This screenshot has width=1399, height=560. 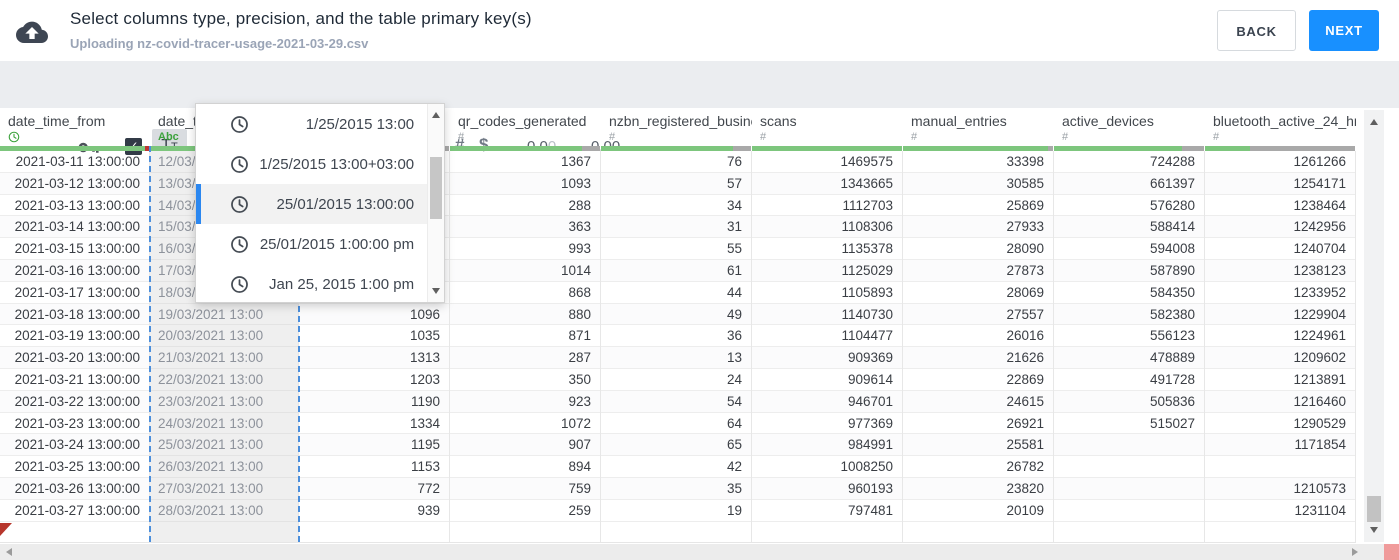 What do you see at coordinates (374, 401) in the screenshot?
I see `table-cell: 1190` at bounding box center [374, 401].